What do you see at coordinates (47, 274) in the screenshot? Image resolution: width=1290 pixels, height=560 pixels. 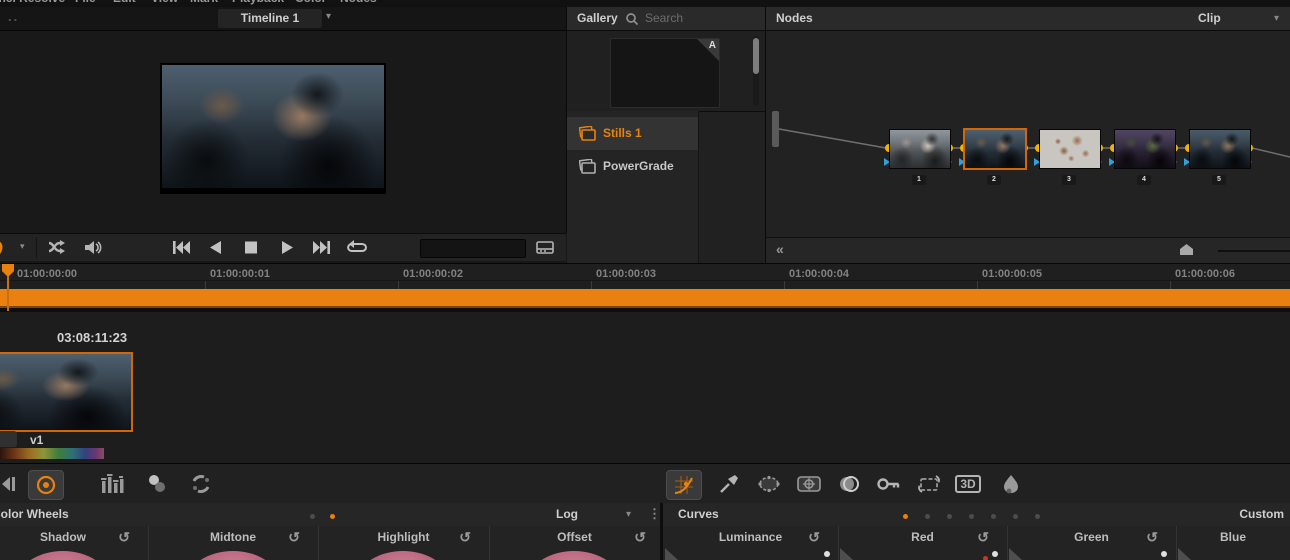 I see `ruler-timecode: 01:00:00:00` at bounding box center [47, 274].